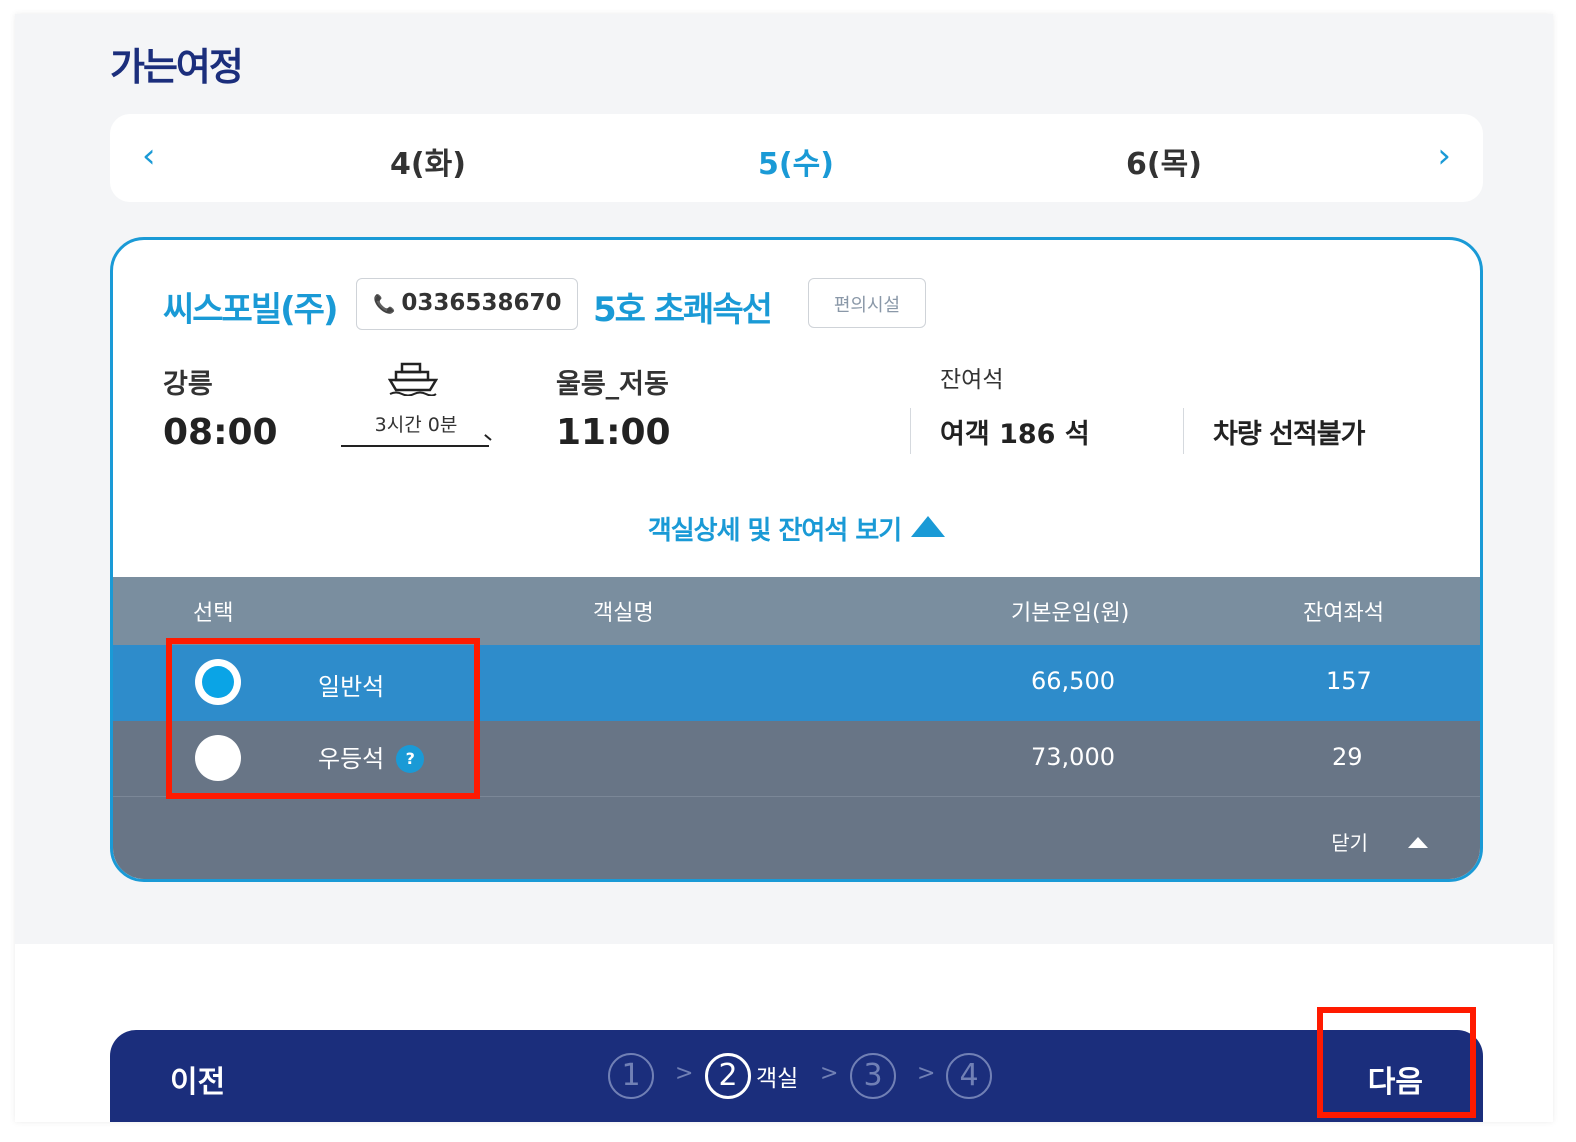  Describe the element at coordinates (1347, 757) in the screenshot. I see `cabin-seats: 29` at that location.